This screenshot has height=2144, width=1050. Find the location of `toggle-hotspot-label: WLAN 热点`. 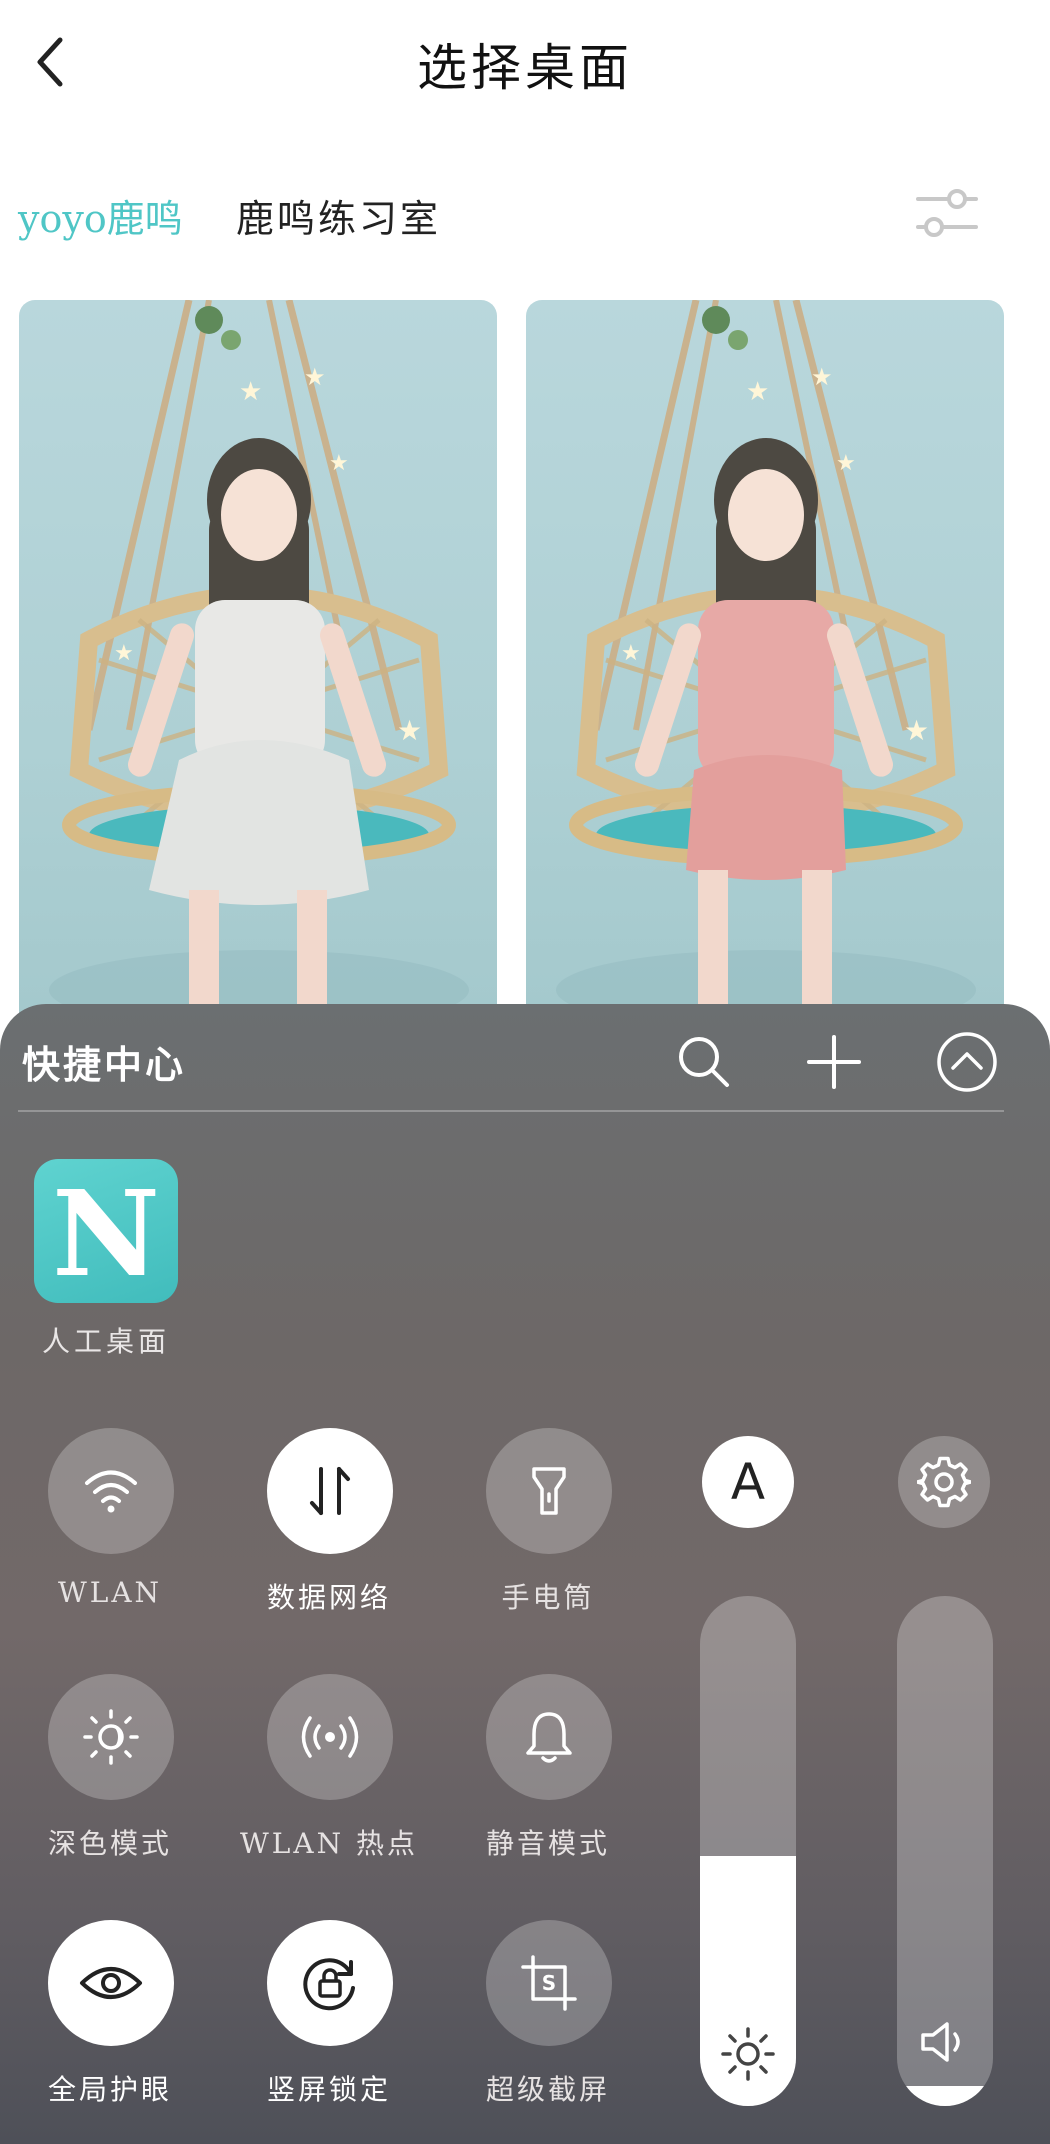

toggle-hotspot-label: WLAN 热点 is located at coordinates (329, 1843).